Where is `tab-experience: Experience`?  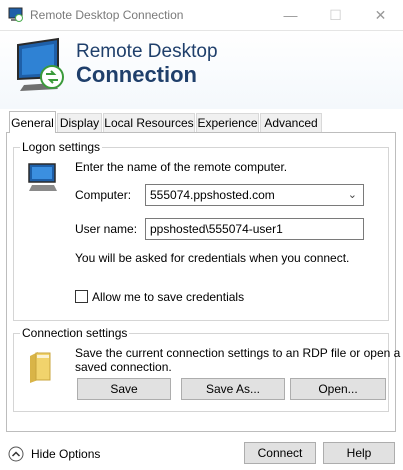
tab-experience: Experience is located at coordinates (227, 122).